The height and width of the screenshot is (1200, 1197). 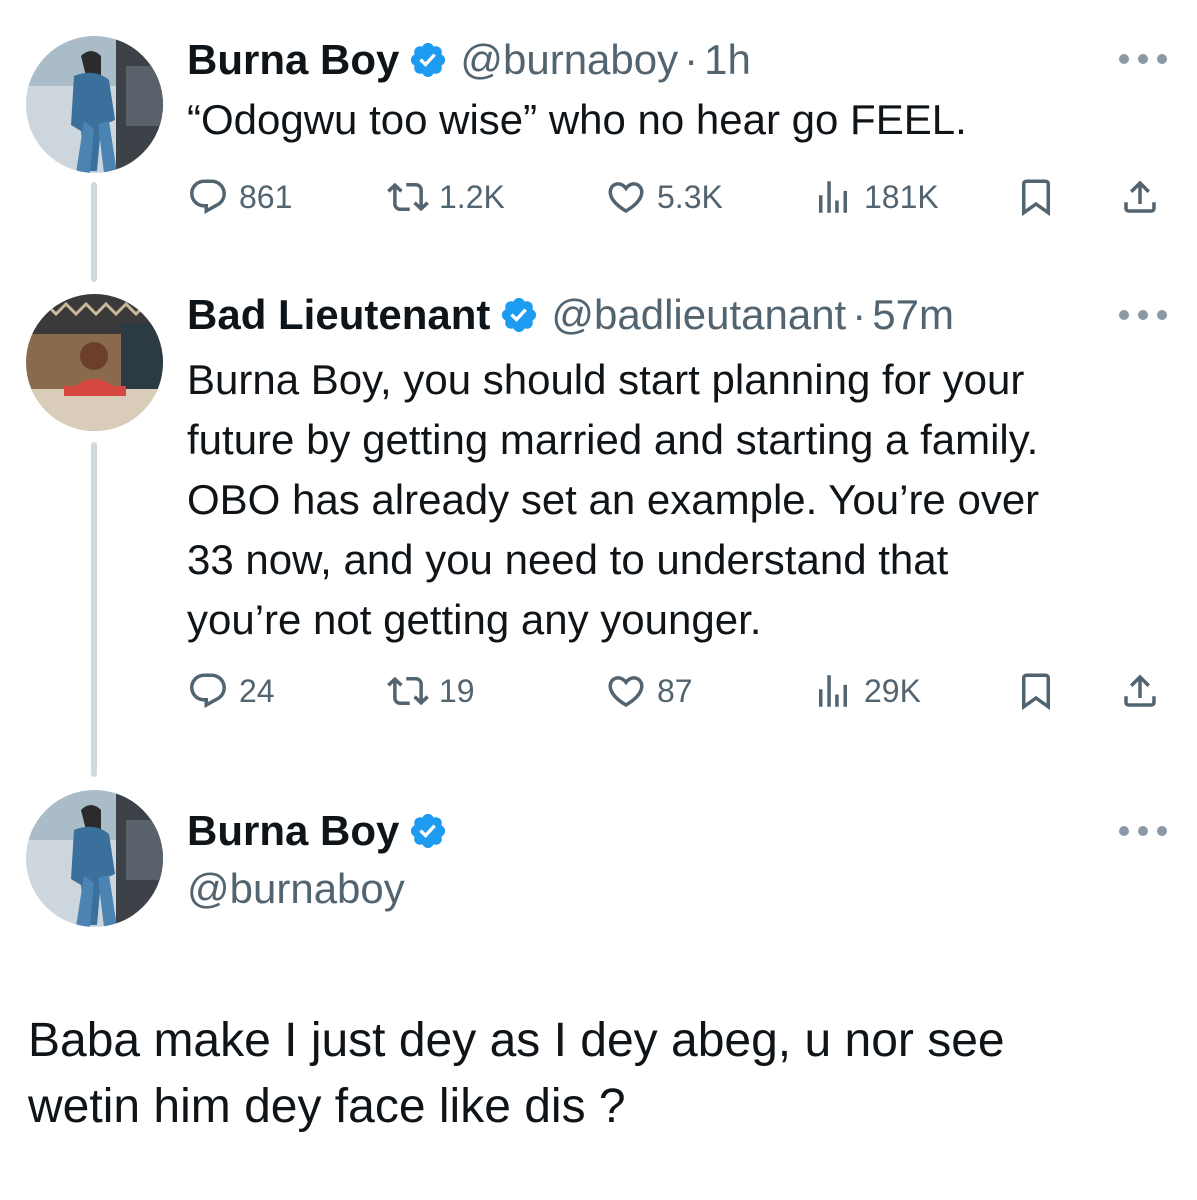 I want to click on reply-count: 861, so click(x=266, y=196).